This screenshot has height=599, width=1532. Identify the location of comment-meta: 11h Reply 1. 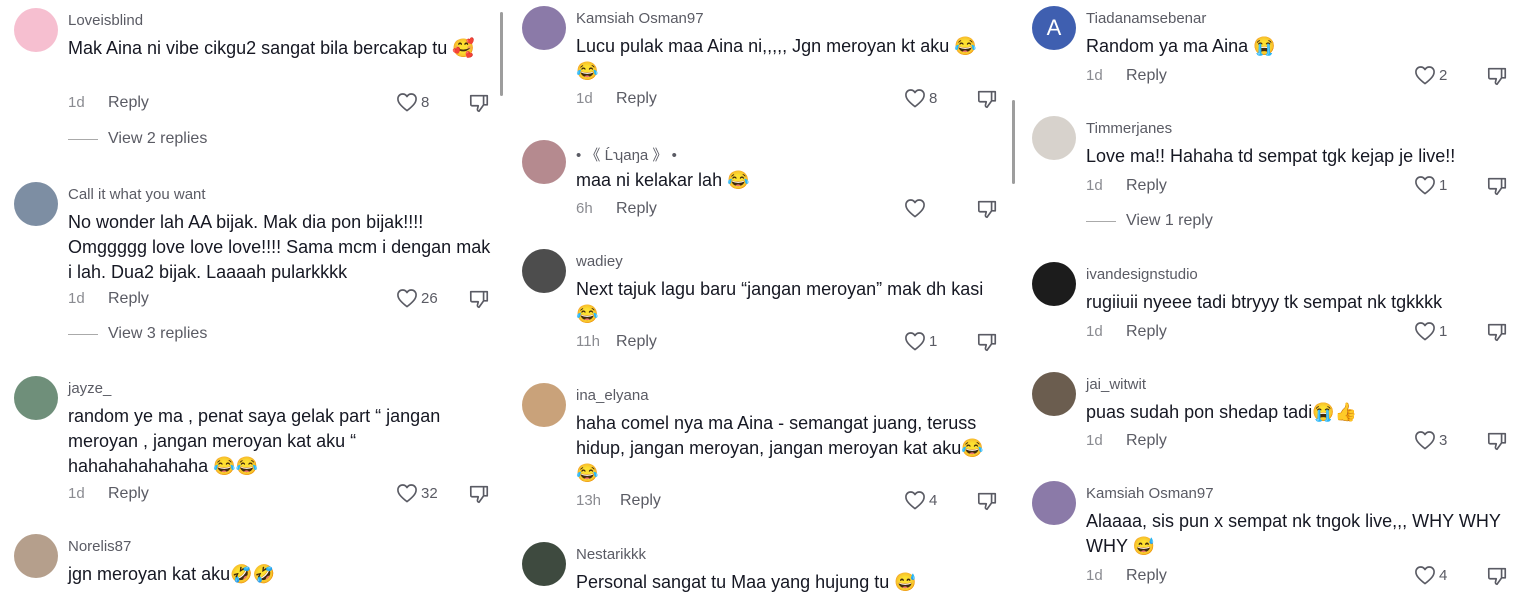
(796, 342).